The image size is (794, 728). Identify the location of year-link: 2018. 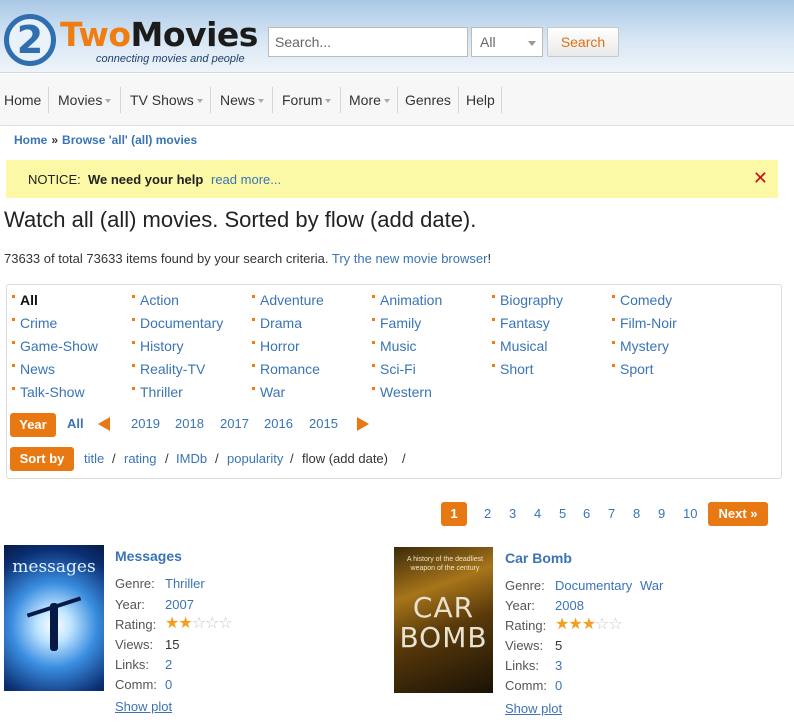
(189, 423).